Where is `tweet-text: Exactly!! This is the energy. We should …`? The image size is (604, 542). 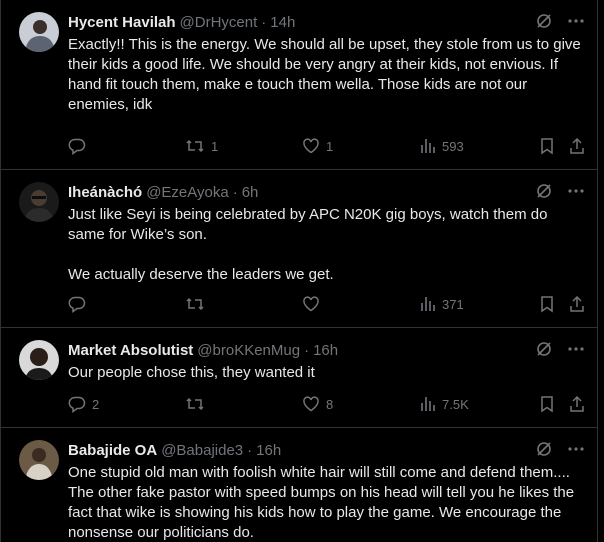 tweet-text: Exactly!! This is the energy. We should … is located at coordinates (326, 74).